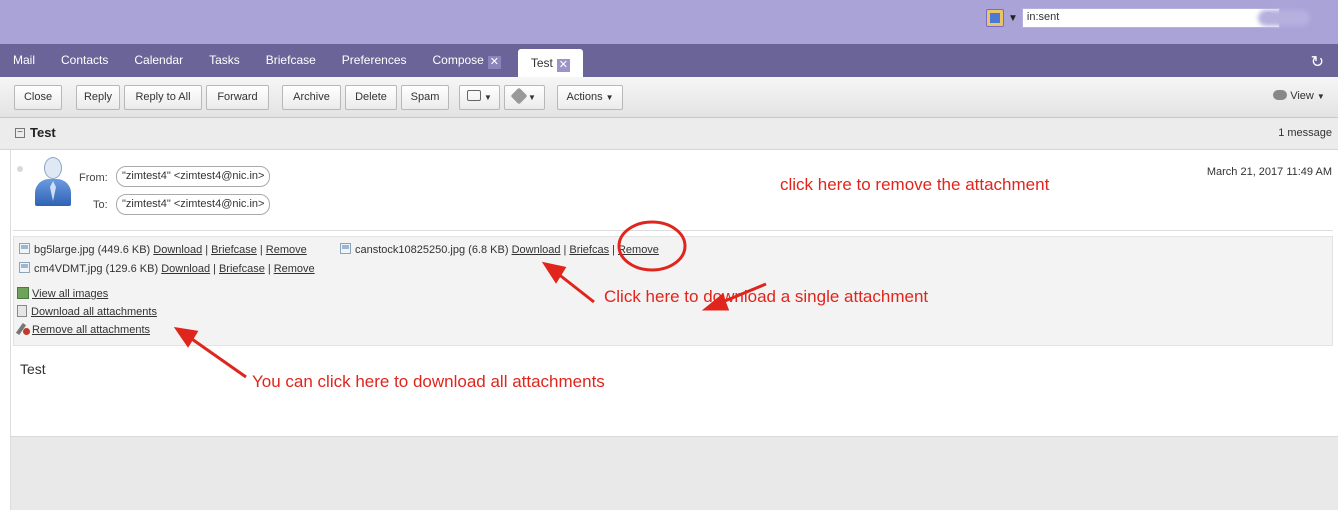 The image size is (1338, 510). I want to click on collapse-icon: −, so click(20, 133).